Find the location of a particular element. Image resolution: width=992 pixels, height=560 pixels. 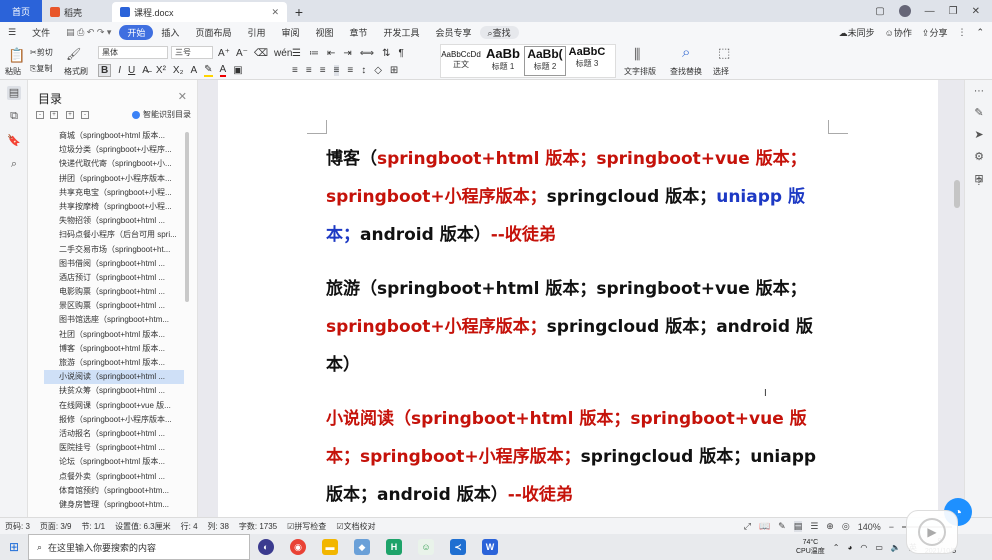

spell-check-button: ☑拼写检查 is located at coordinates (306, 526).